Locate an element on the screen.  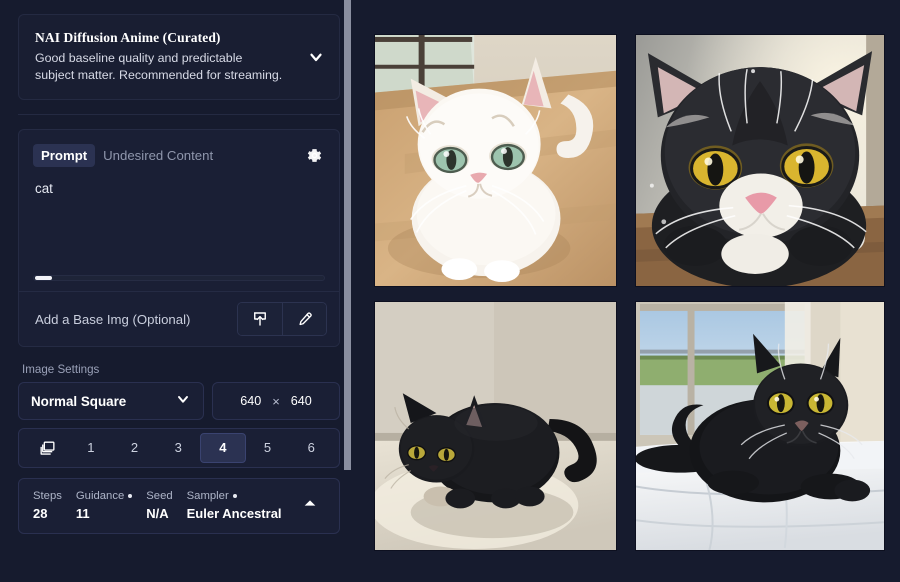
param-sampler-value: Euler Ancestral is located at coordinates (234, 513).